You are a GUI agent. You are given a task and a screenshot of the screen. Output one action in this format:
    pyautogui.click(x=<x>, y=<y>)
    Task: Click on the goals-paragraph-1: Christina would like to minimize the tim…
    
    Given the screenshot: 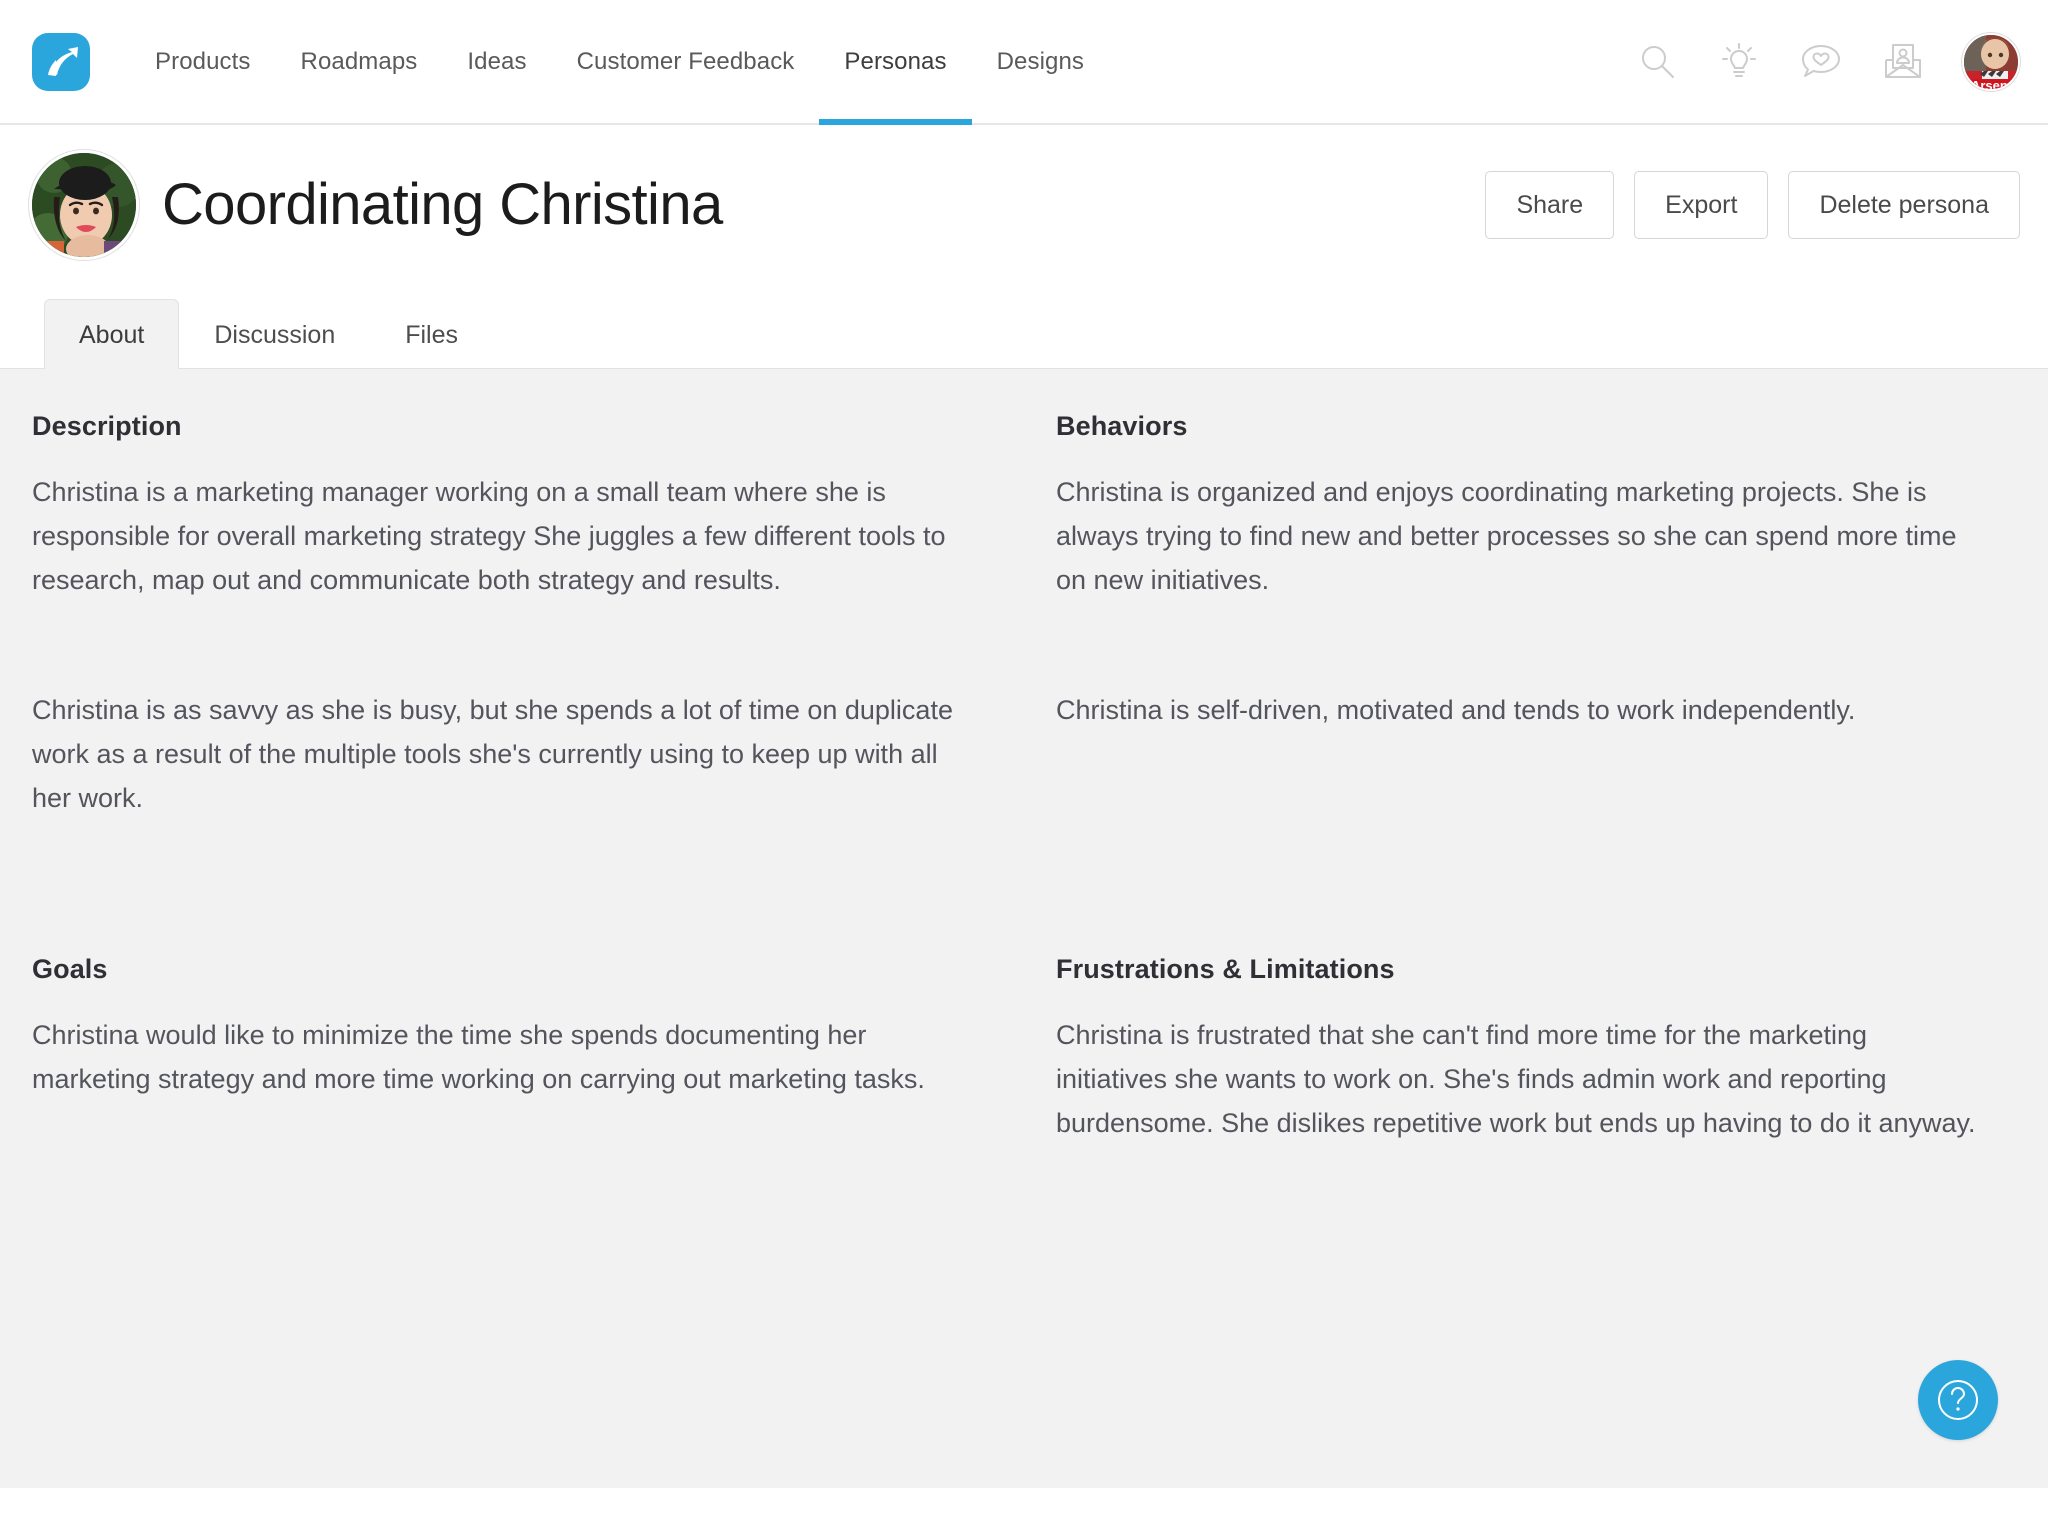 What is the action you would take?
    pyautogui.click(x=478, y=1057)
    